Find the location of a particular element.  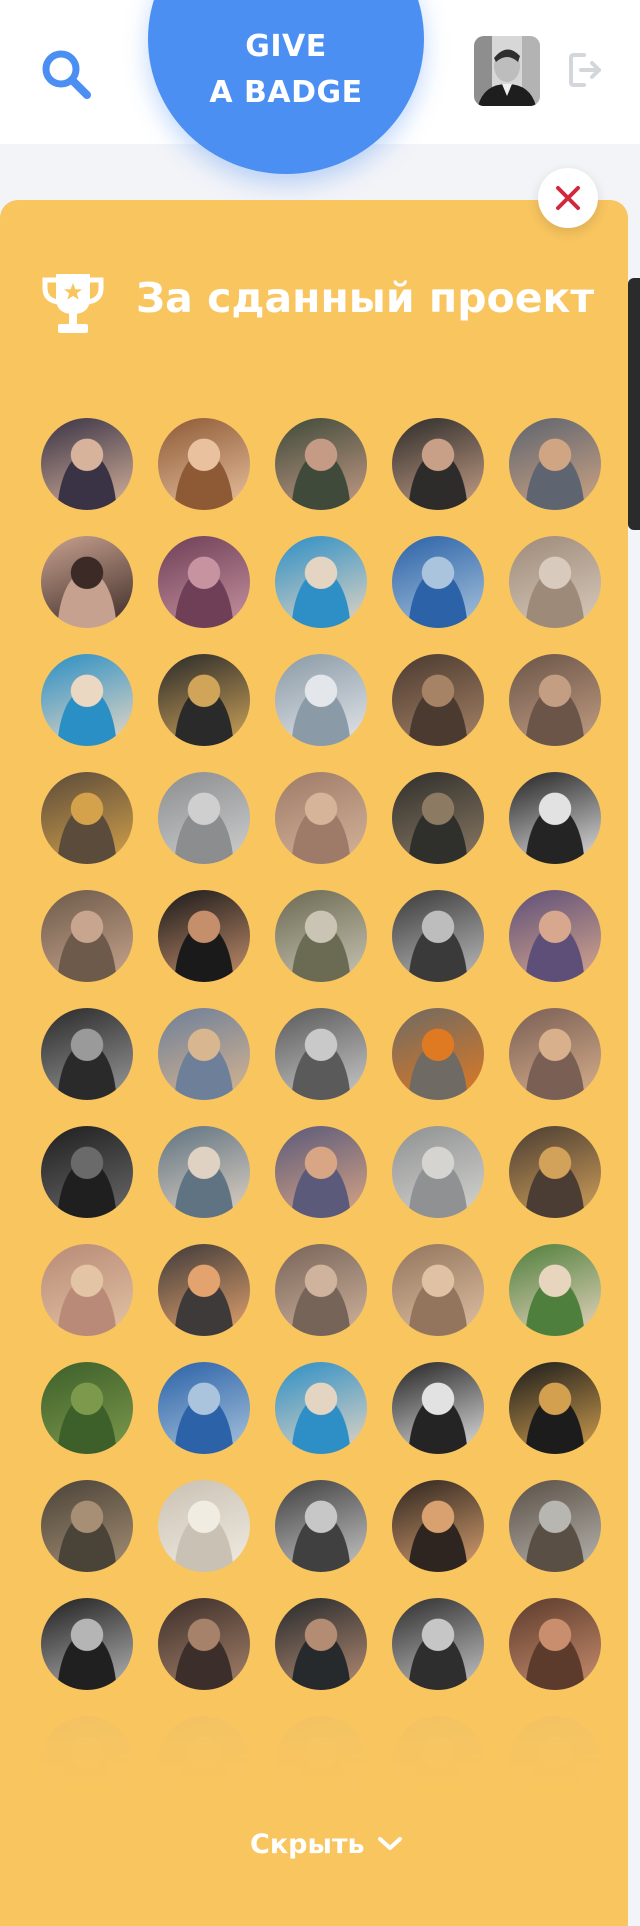

hide-button-label: Скрыть is located at coordinates (307, 1844).